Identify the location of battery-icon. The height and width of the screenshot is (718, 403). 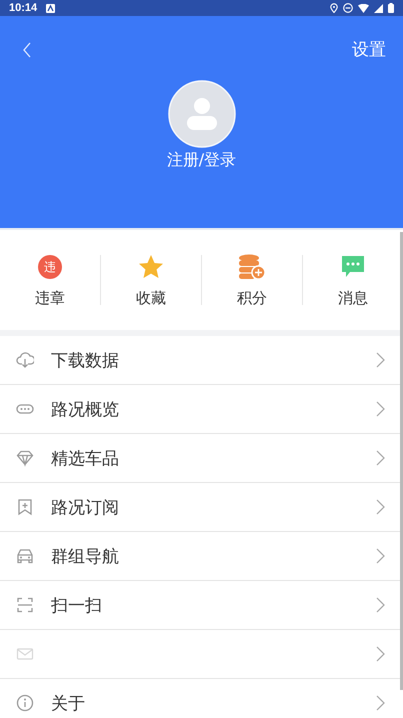
(391, 8).